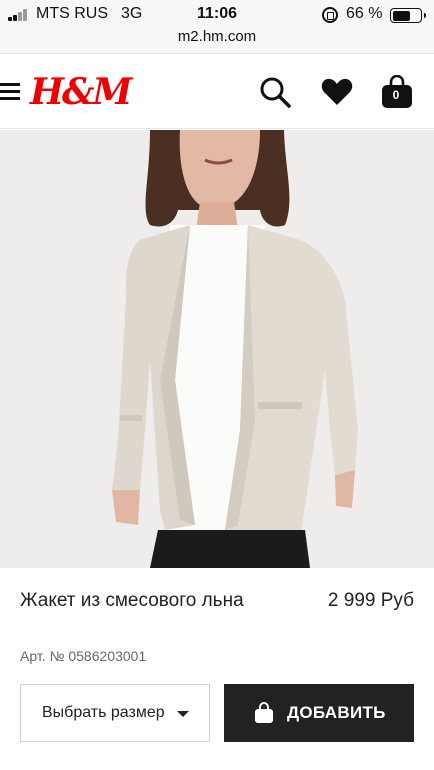 This screenshot has width=434, height=770. I want to click on add-to-cart-button: ДОБАВИТЬ, so click(319, 713).